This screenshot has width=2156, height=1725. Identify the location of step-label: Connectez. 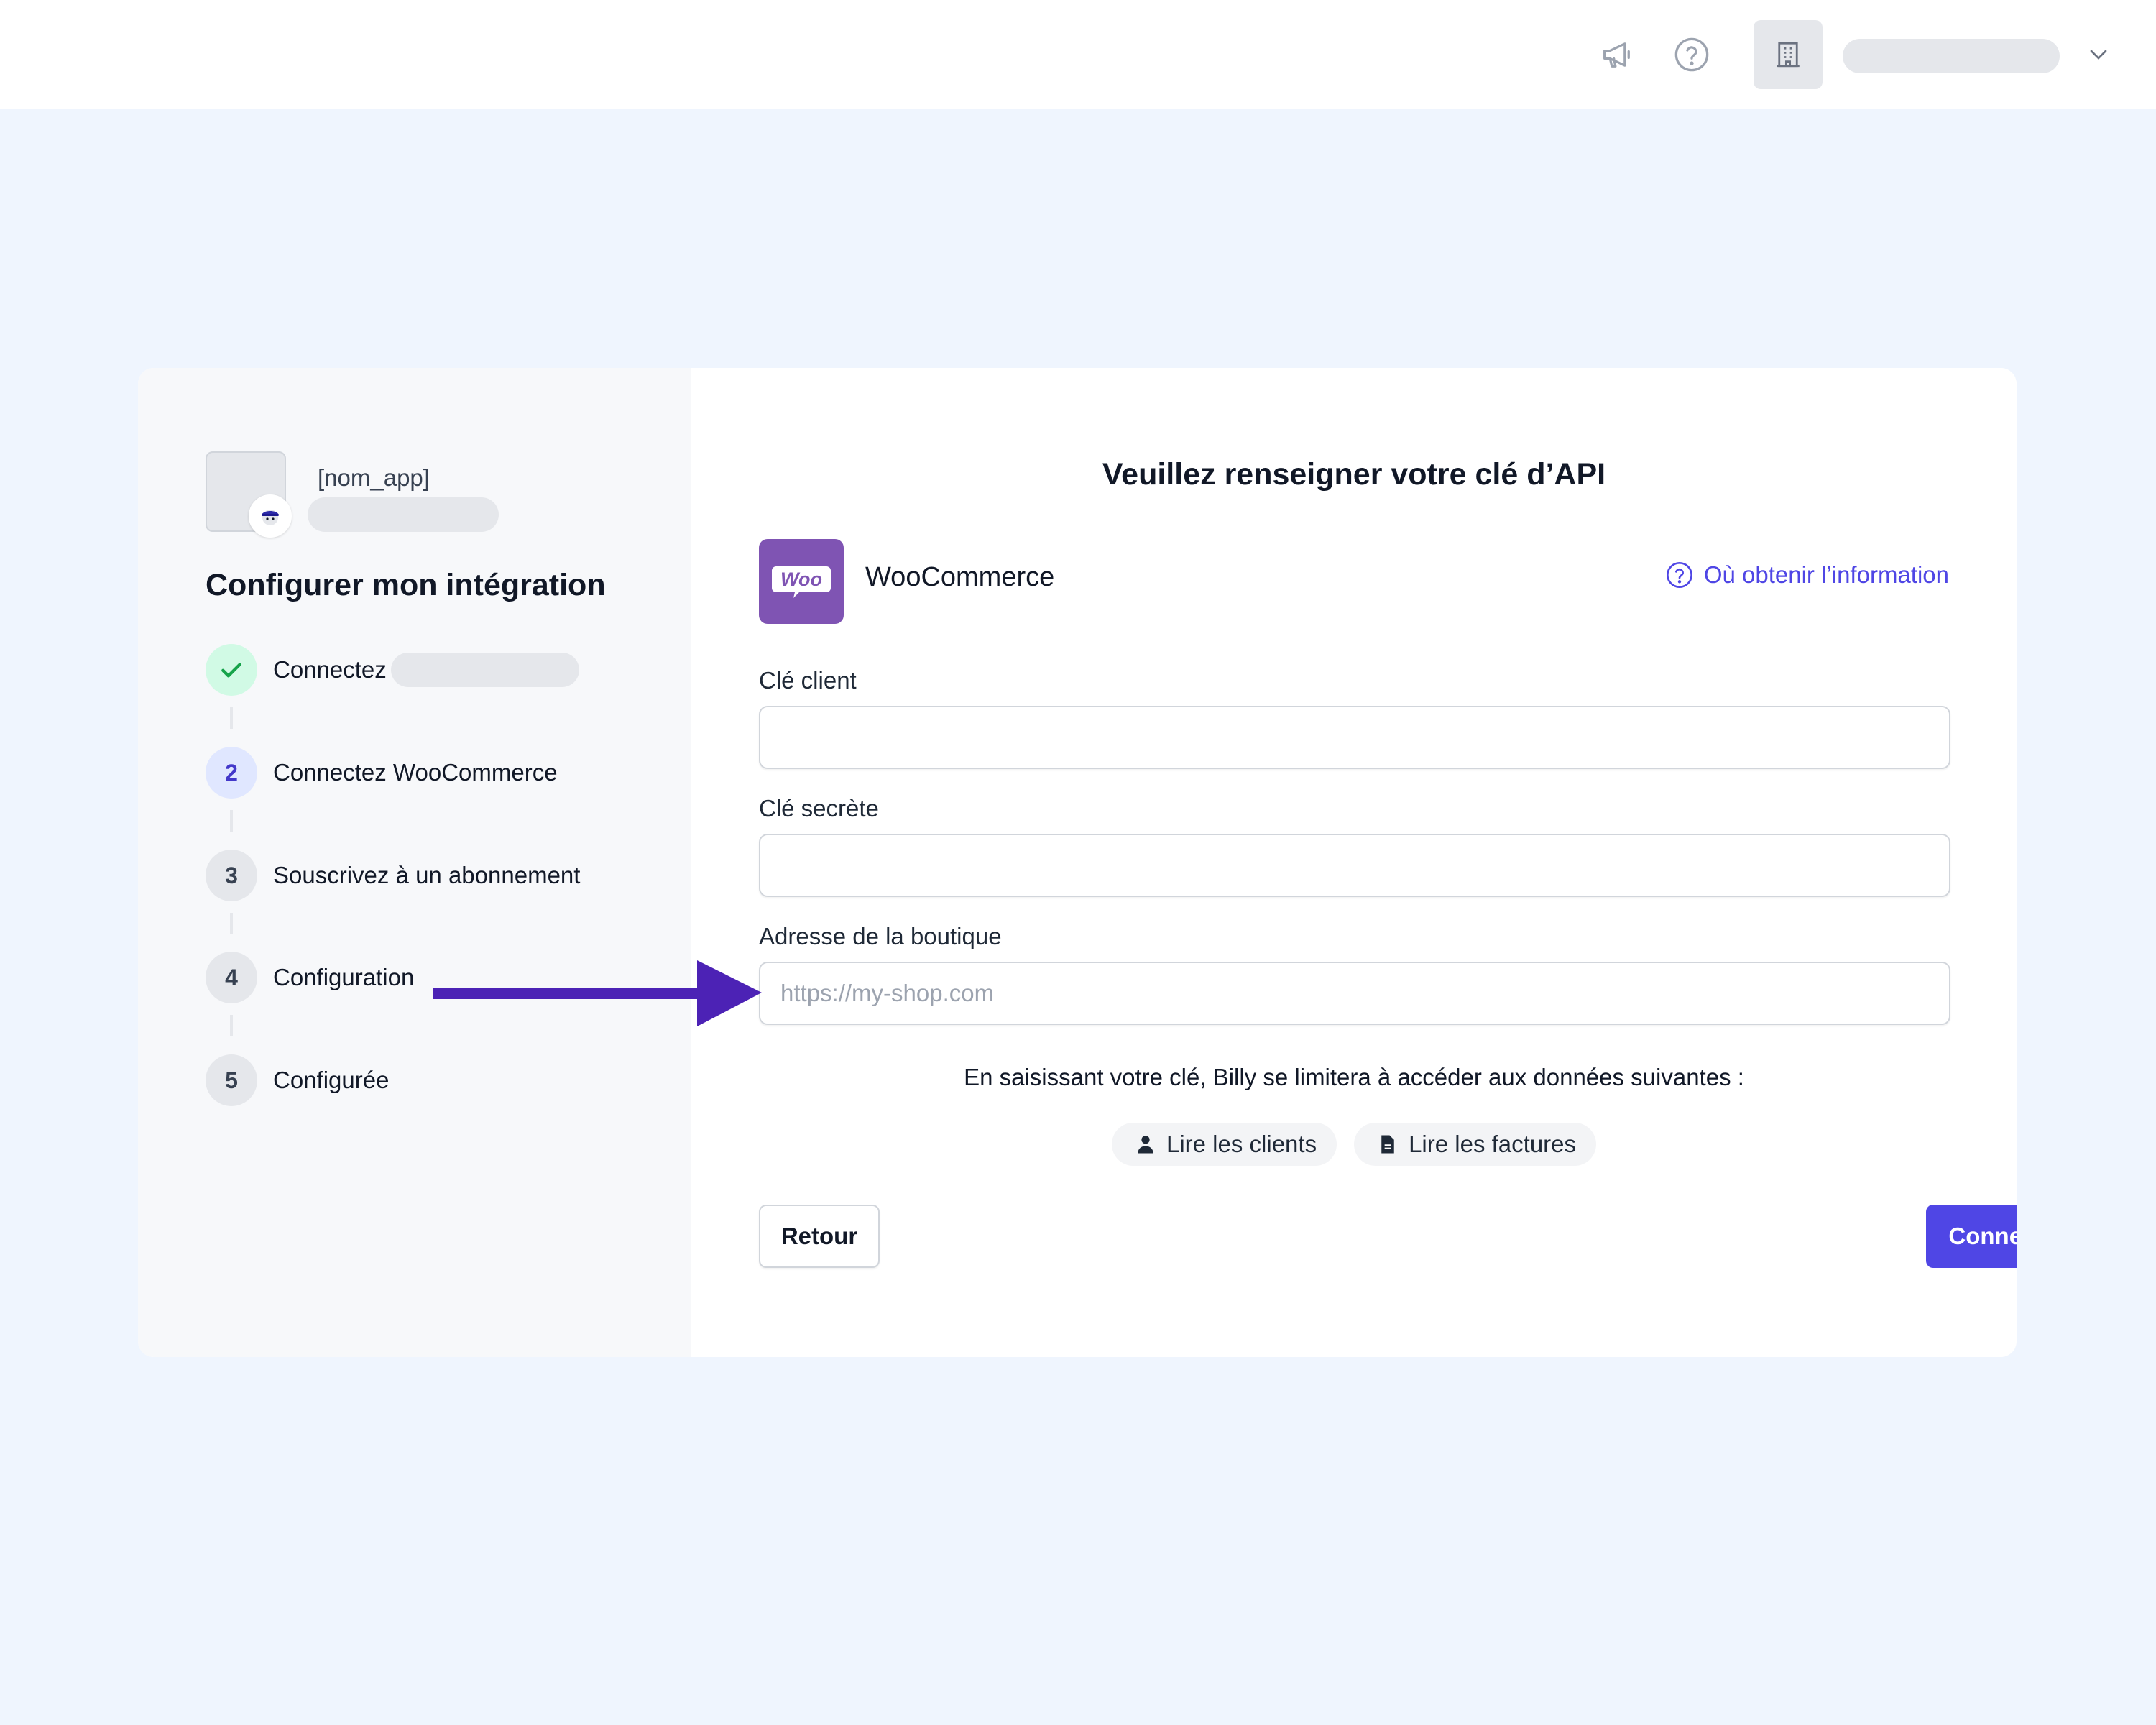
(330, 669).